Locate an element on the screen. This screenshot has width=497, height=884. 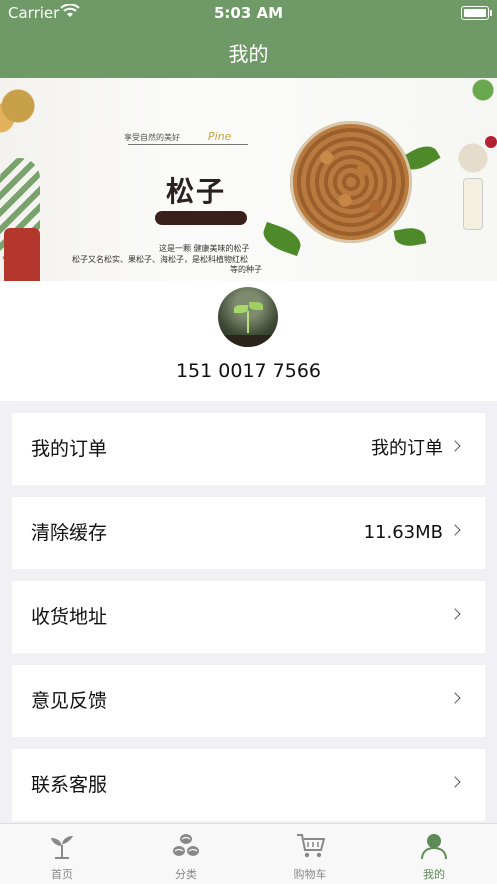
beans-icon is located at coordinates (186, 846).